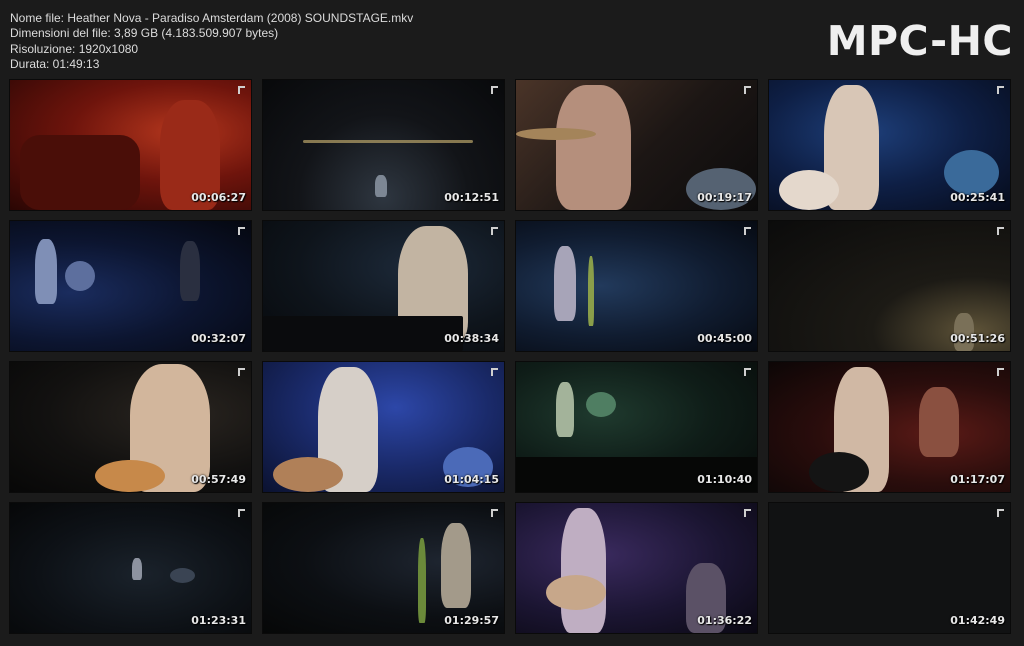  Describe the element at coordinates (130, 427) in the screenshot. I see `thumbnail: 00:57:49` at that location.